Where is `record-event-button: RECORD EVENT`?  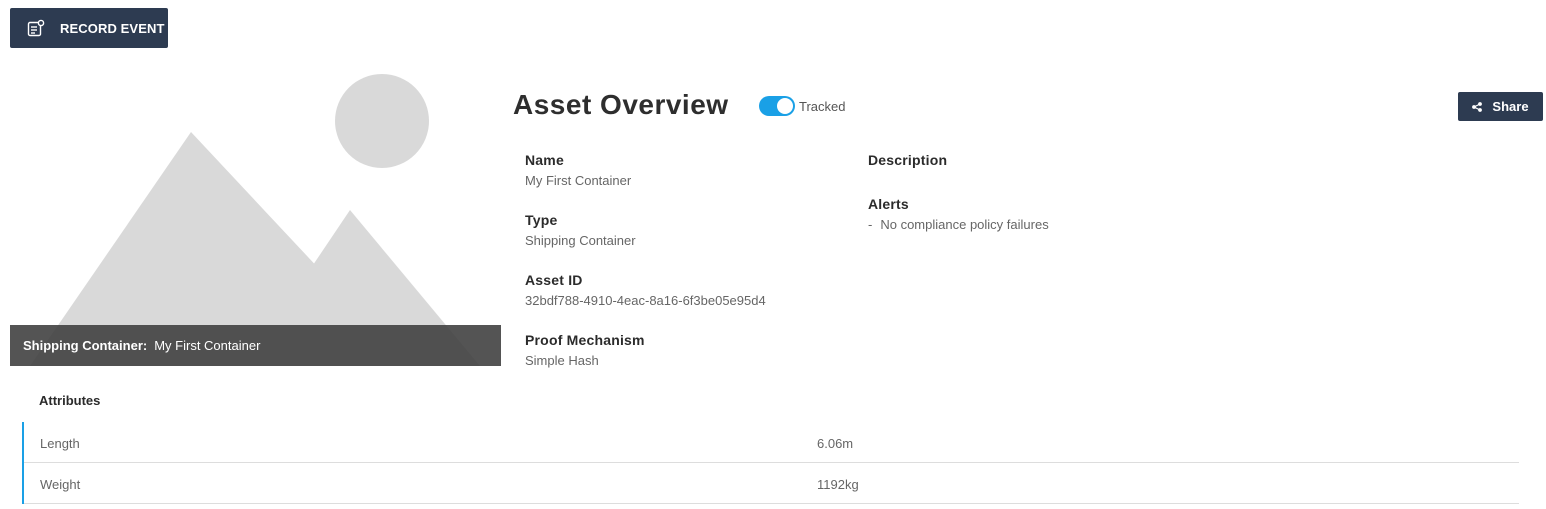
record-event-button: RECORD EVENT is located at coordinates (89, 28).